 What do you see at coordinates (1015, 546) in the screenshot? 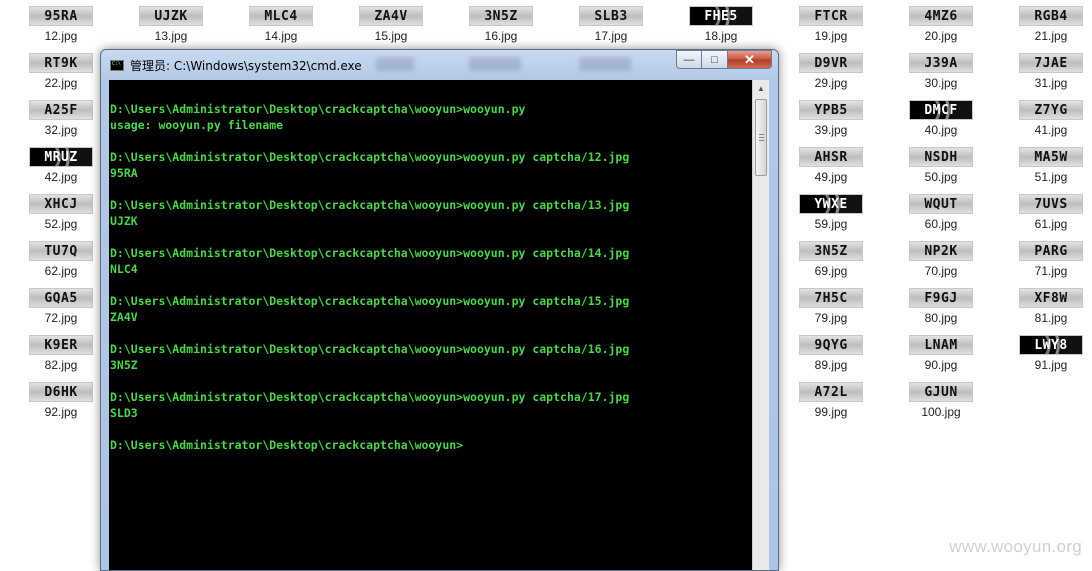
I see `watermark: www.wooyun.org` at bounding box center [1015, 546].